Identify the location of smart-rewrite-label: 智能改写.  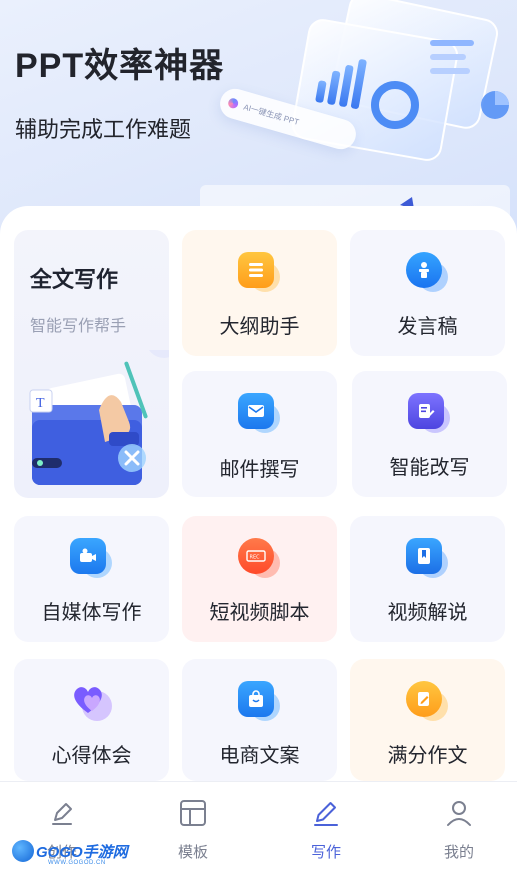
(429, 468).